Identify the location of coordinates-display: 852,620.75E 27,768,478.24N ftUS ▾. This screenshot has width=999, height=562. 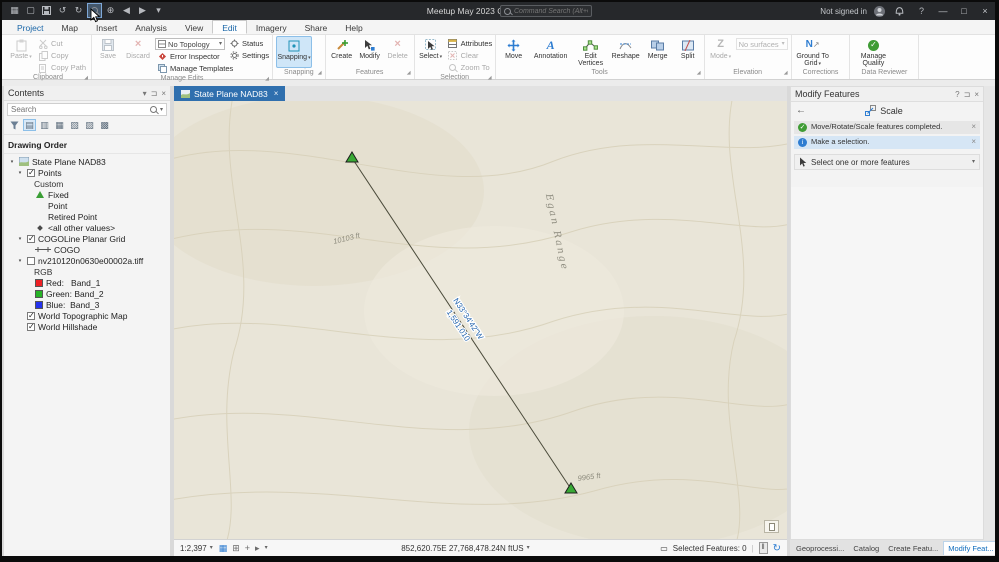
(463, 548).